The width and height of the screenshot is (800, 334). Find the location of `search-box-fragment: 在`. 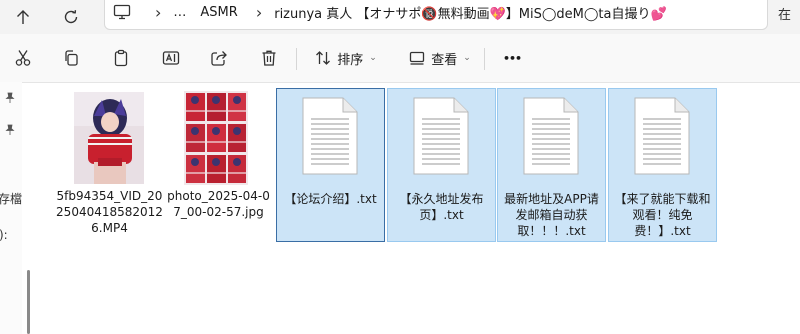

search-box-fragment: 在 is located at coordinates (784, 13).